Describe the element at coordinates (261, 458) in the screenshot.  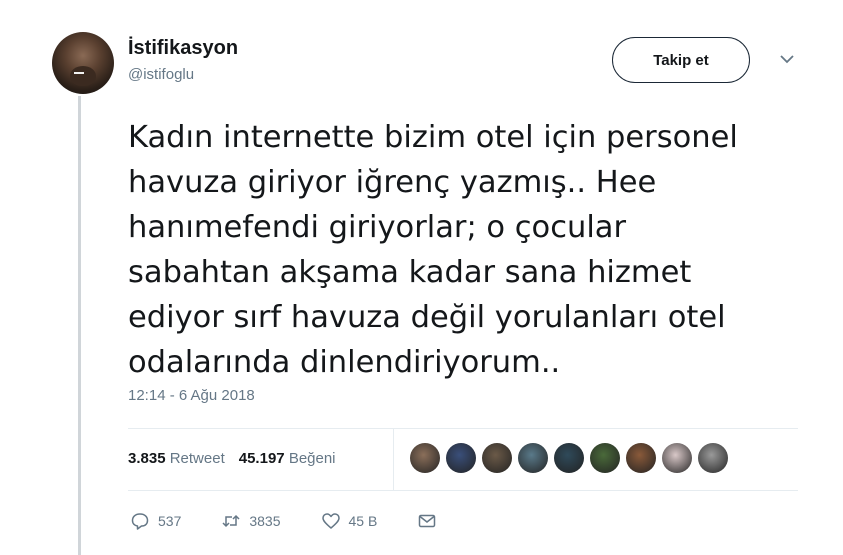
I see `like-stat-count: 45.197` at that location.